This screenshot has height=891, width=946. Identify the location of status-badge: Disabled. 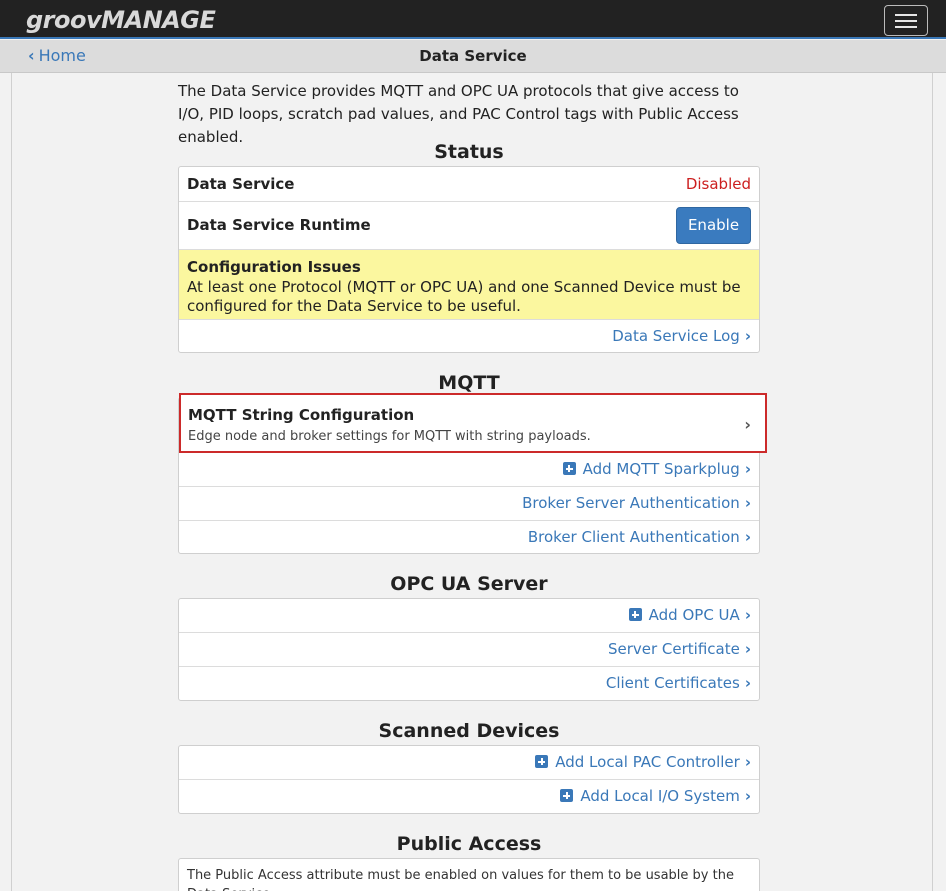
(718, 184).